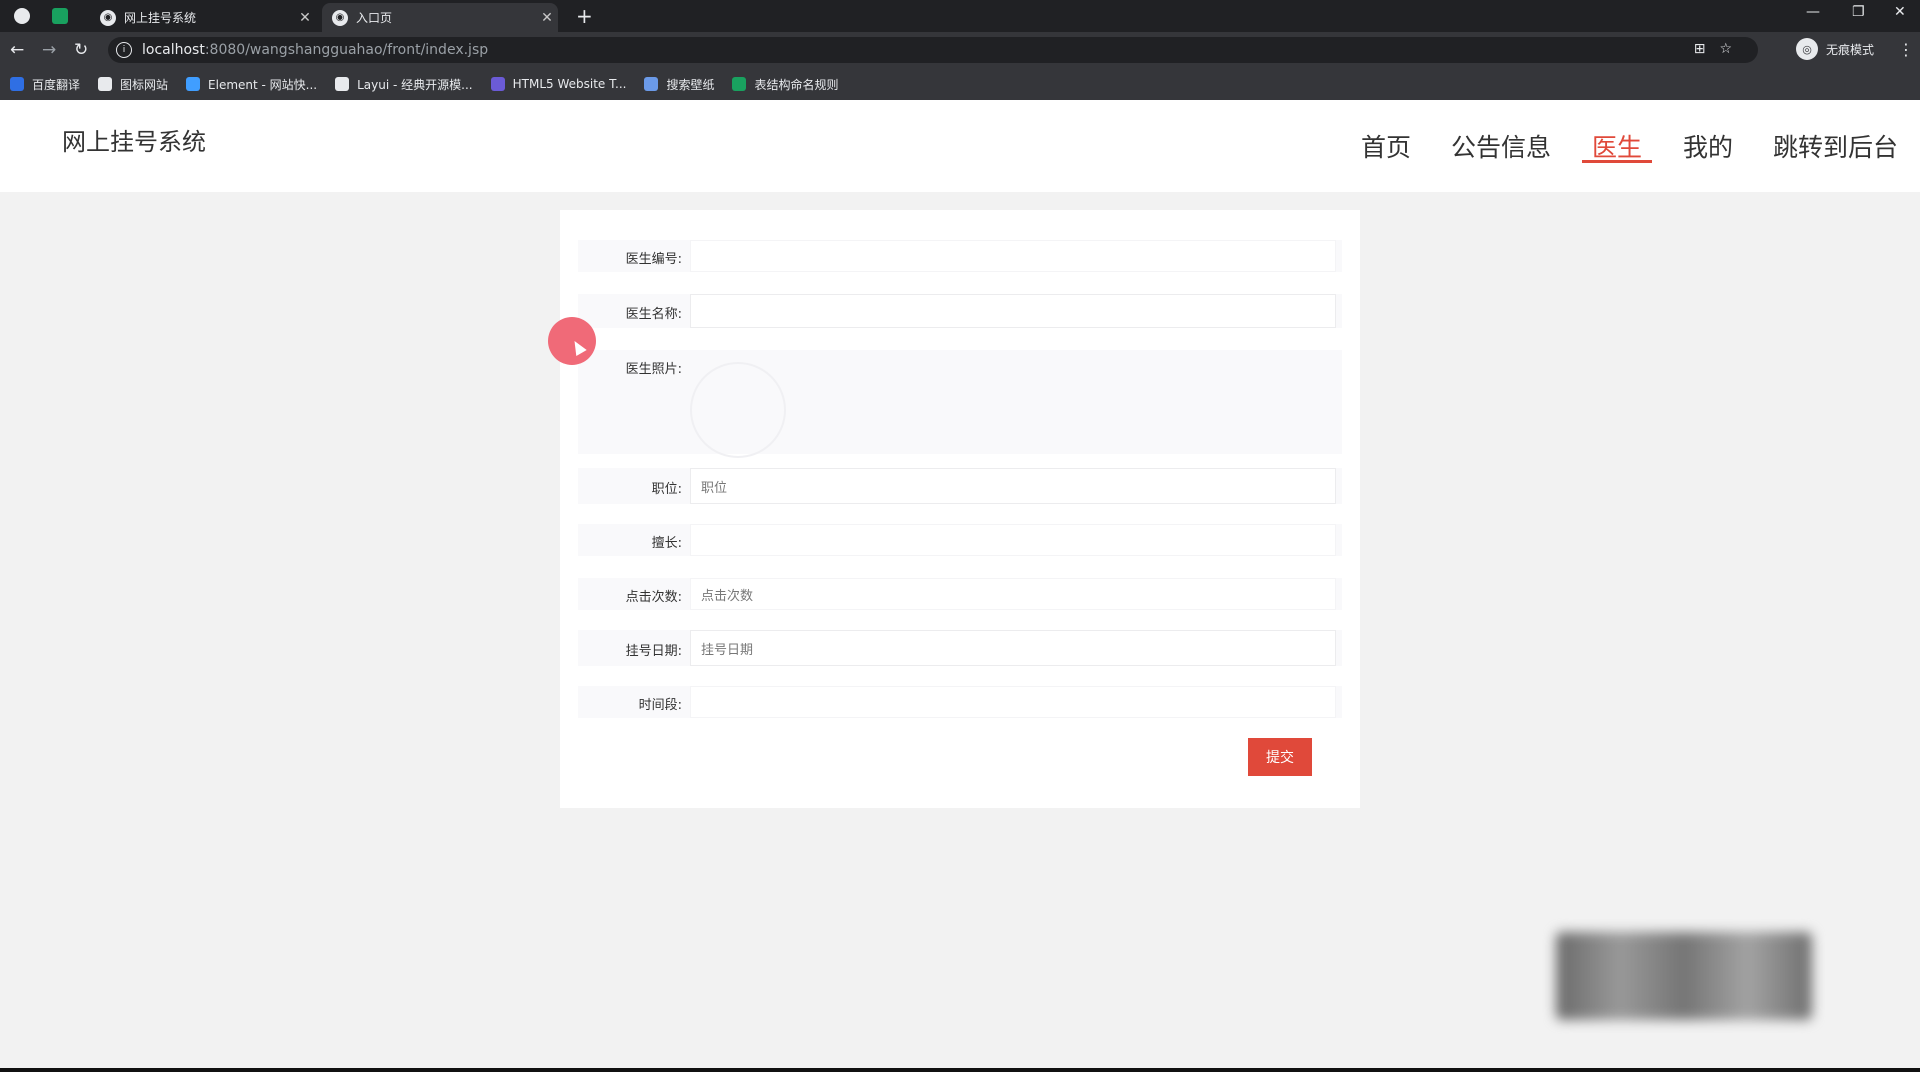 This screenshot has width=1920, height=1072. Describe the element at coordinates (1906, 49) in the screenshot. I see `more-menu-icon: ⋮` at that location.